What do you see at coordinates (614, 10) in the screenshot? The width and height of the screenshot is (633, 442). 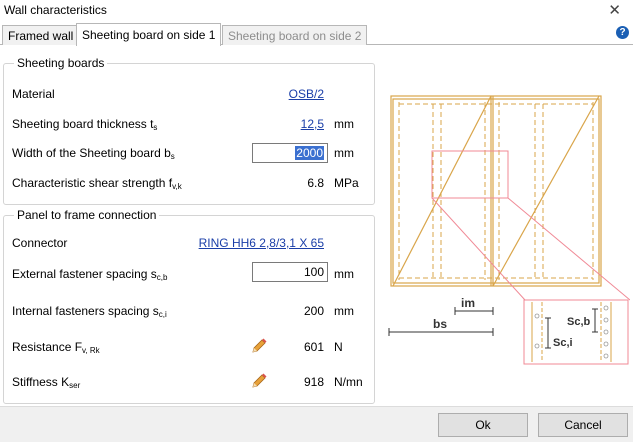 I see `close-icon: ✕` at bounding box center [614, 10].